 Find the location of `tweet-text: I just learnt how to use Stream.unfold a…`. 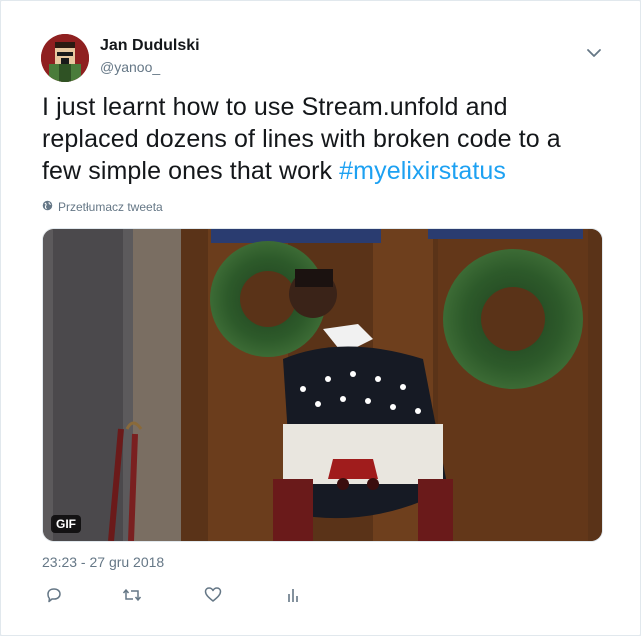

tweet-text: I just learnt how to use Stream.unfold a… is located at coordinates (322, 139).